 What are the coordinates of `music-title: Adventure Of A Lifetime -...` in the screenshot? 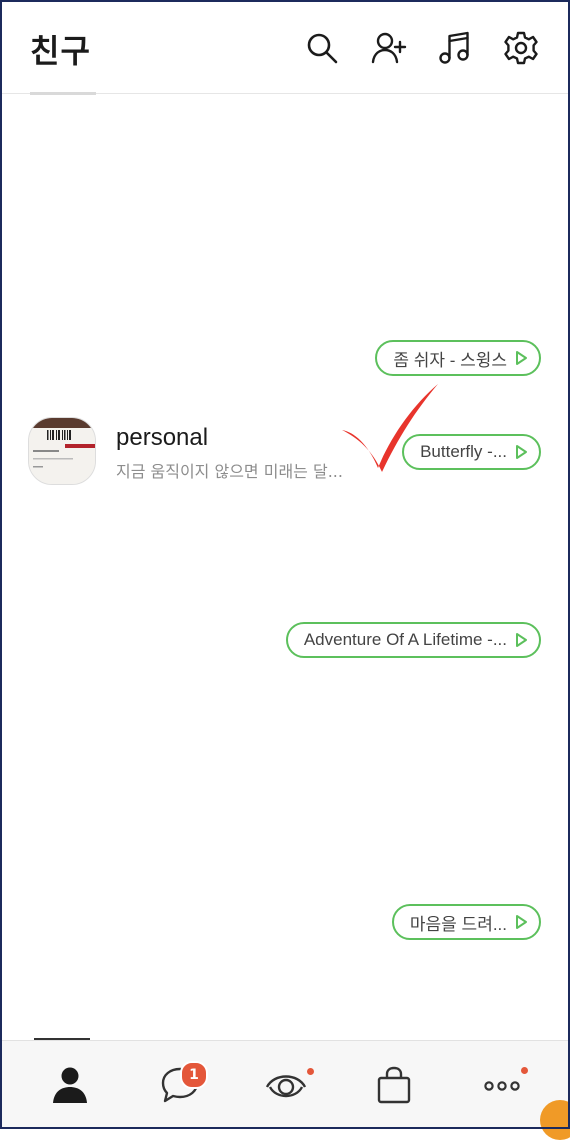 It's located at (405, 639).